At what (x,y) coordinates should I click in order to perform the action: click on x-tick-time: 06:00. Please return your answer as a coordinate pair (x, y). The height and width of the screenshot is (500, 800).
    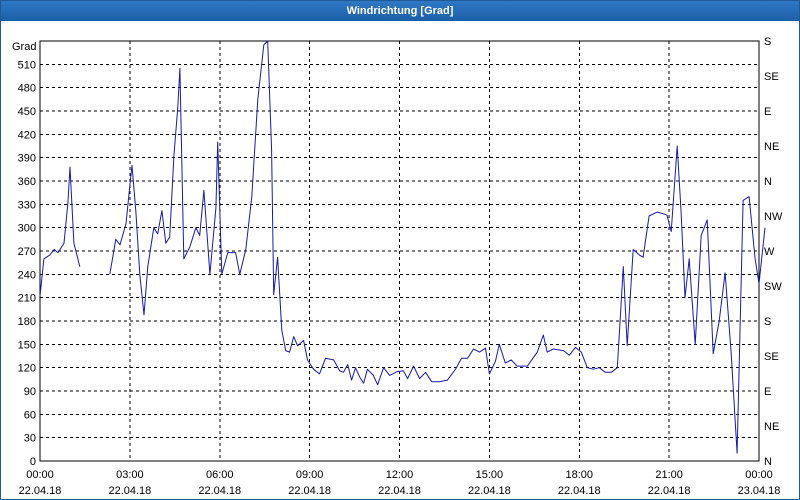
    Looking at the image, I should click on (220, 475).